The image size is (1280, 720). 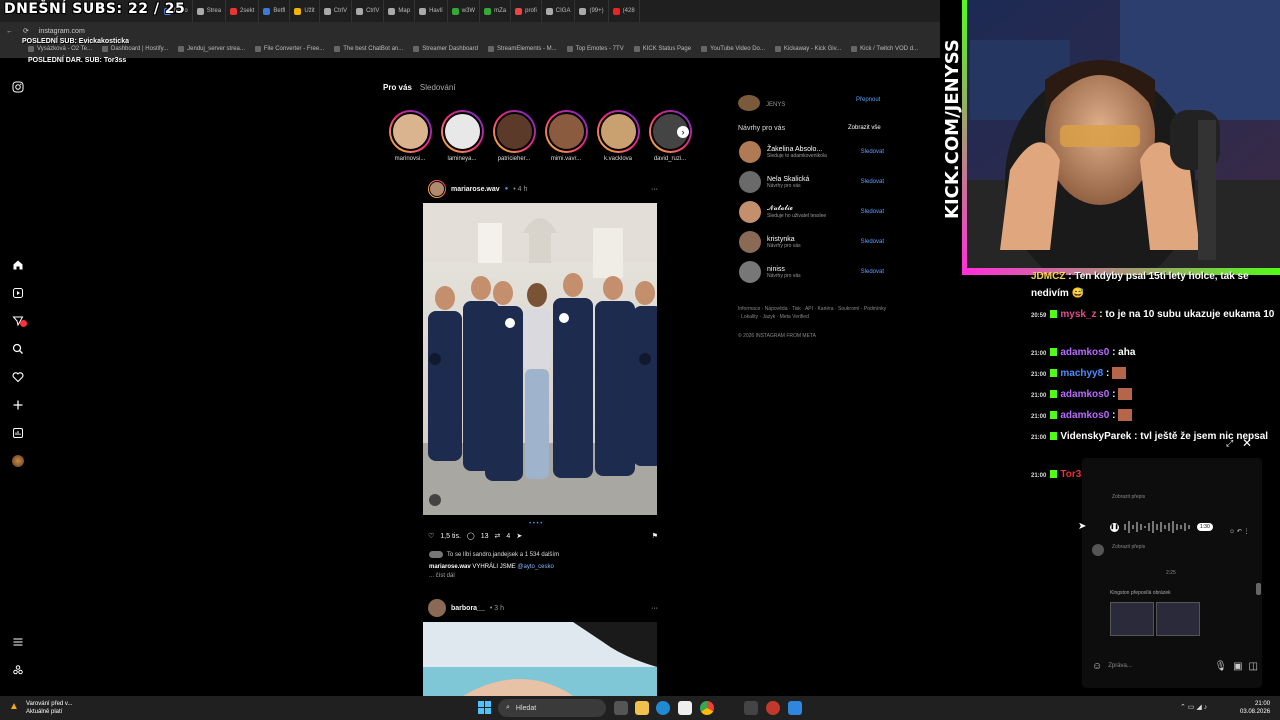 What do you see at coordinates (624, 11) in the screenshot?
I see `browser-tab: (428` at bounding box center [624, 11].